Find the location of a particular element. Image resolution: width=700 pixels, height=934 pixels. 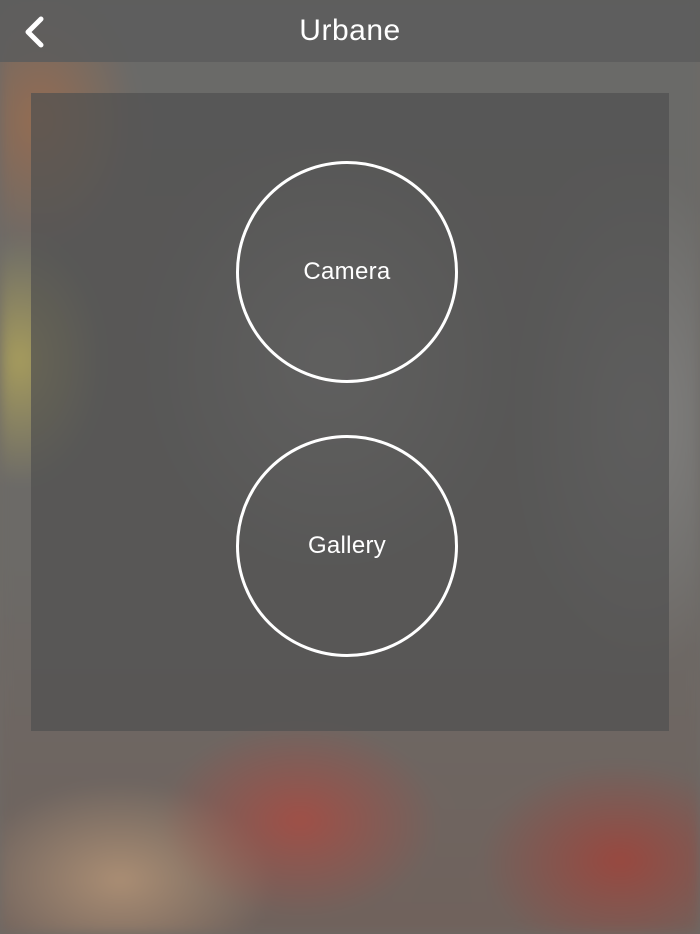

camera-button-label: Camera is located at coordinates (347, 271).